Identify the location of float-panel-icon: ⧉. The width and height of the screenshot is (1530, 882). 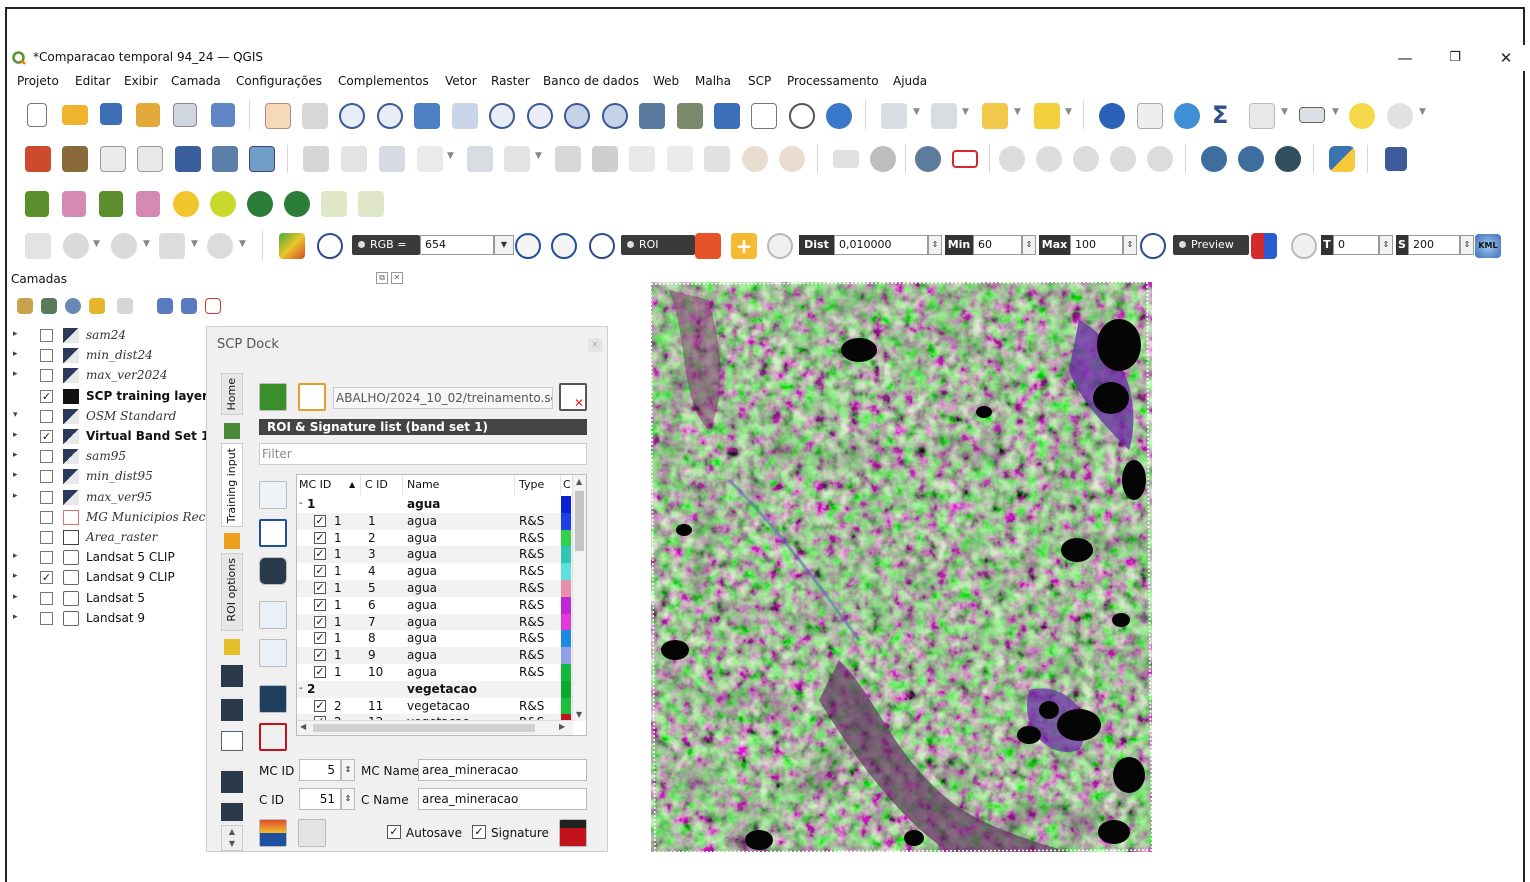
(382, 278).